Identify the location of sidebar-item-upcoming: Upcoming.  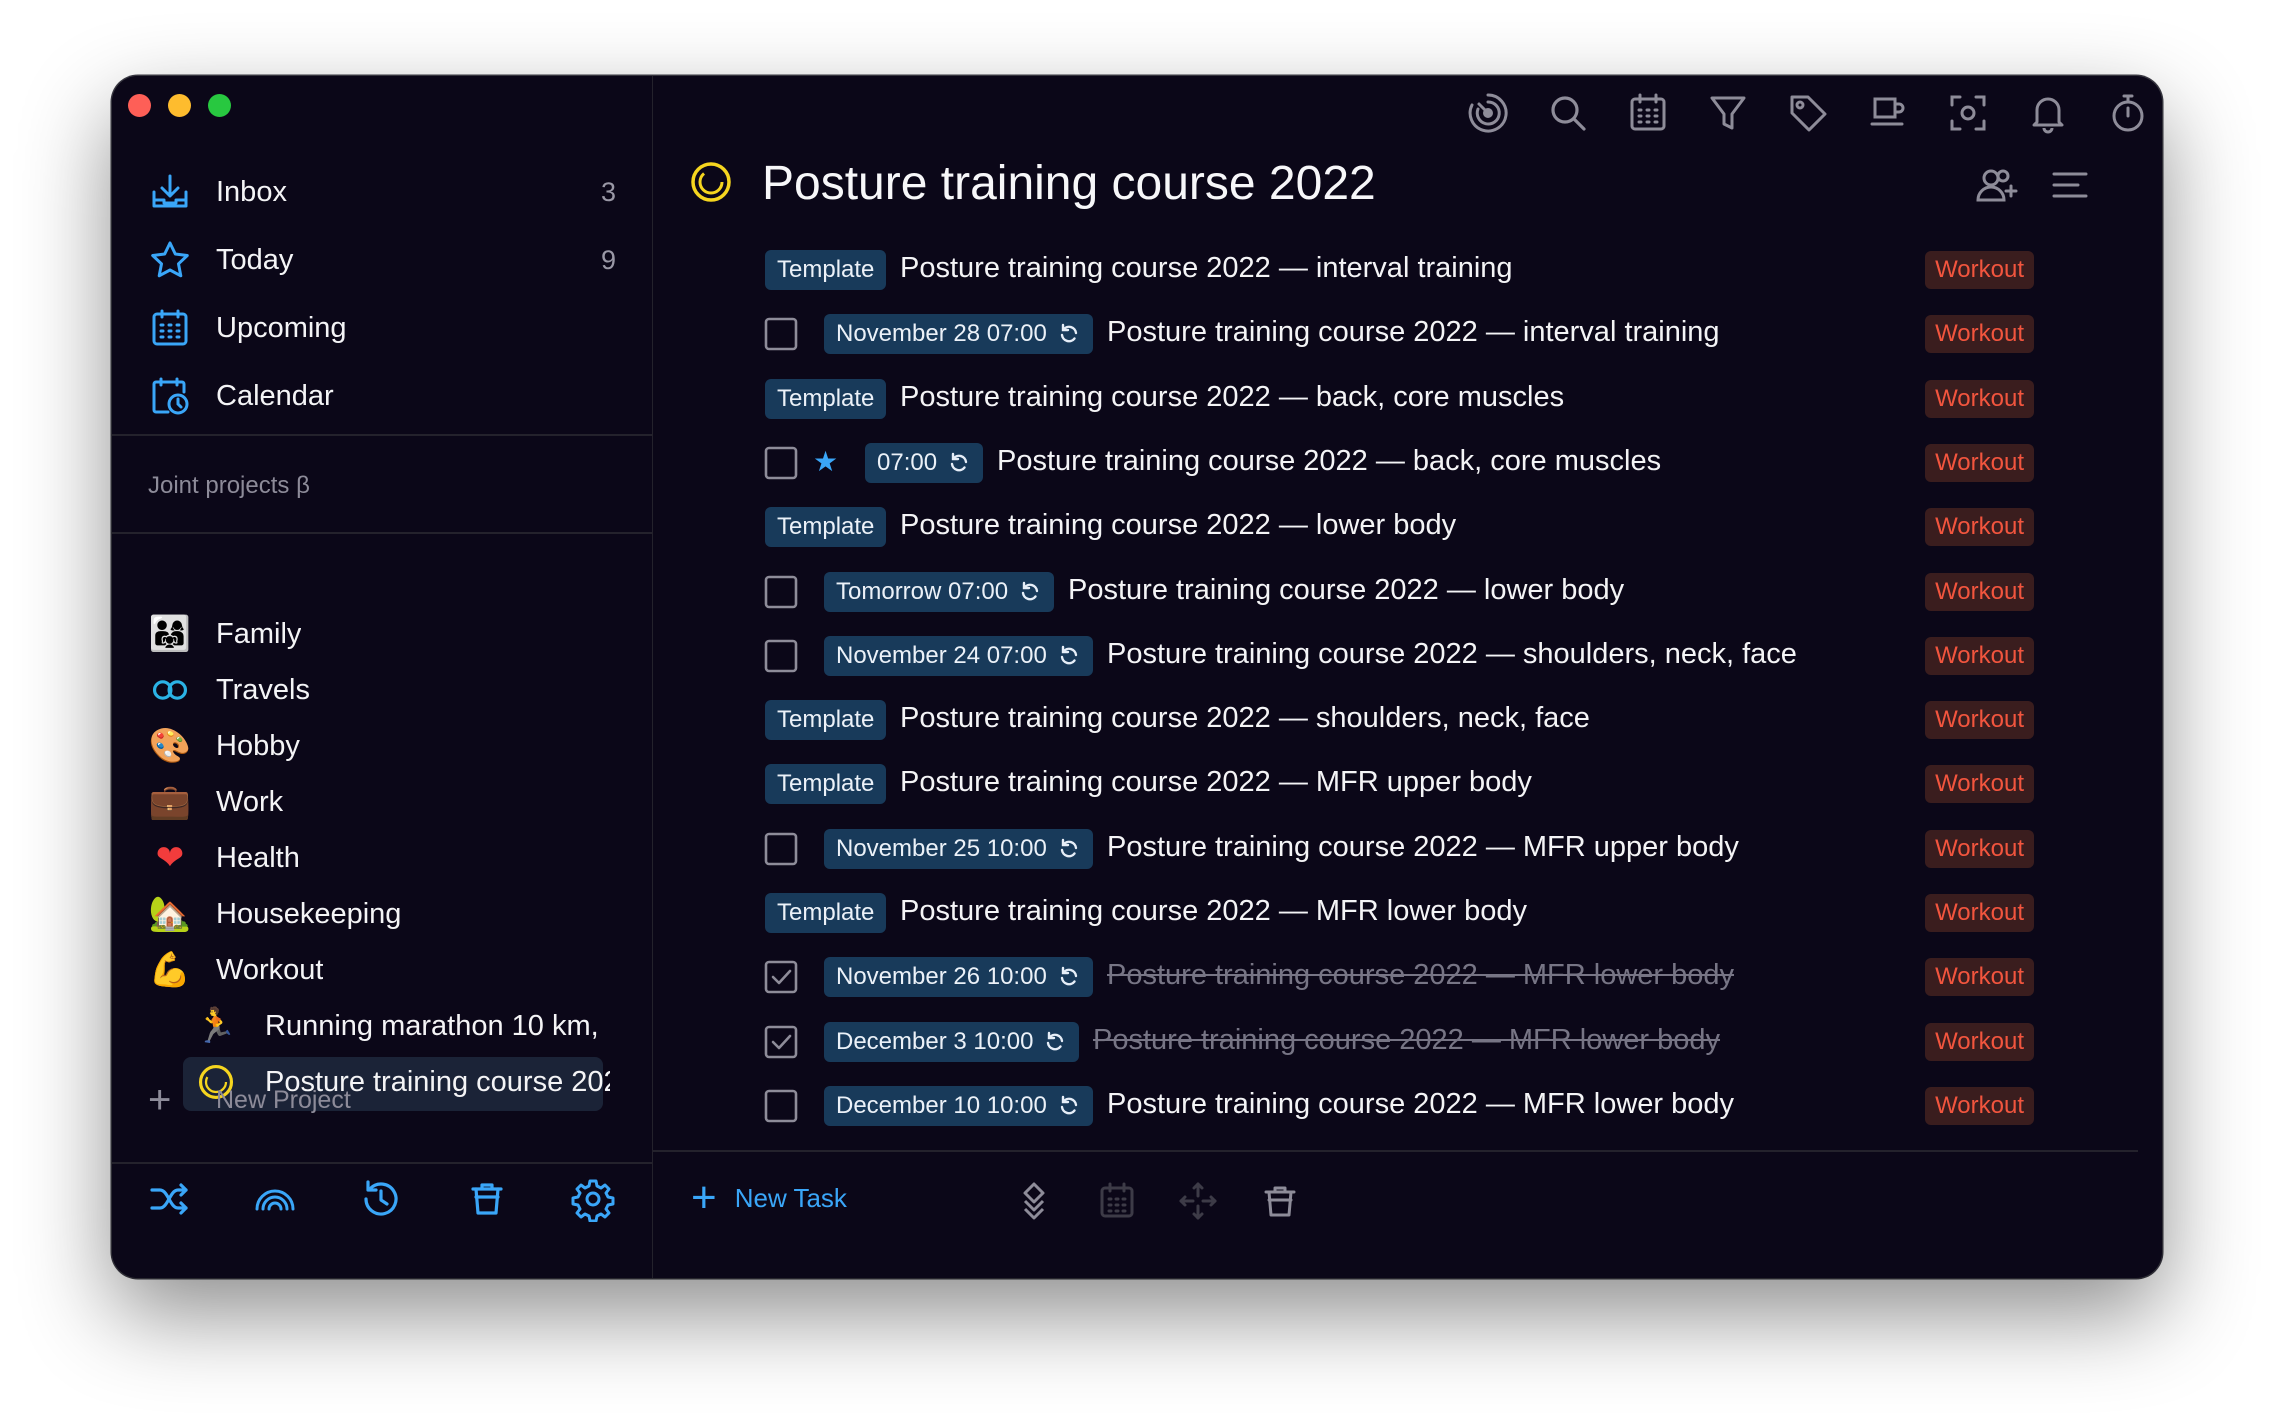
(382, 328).